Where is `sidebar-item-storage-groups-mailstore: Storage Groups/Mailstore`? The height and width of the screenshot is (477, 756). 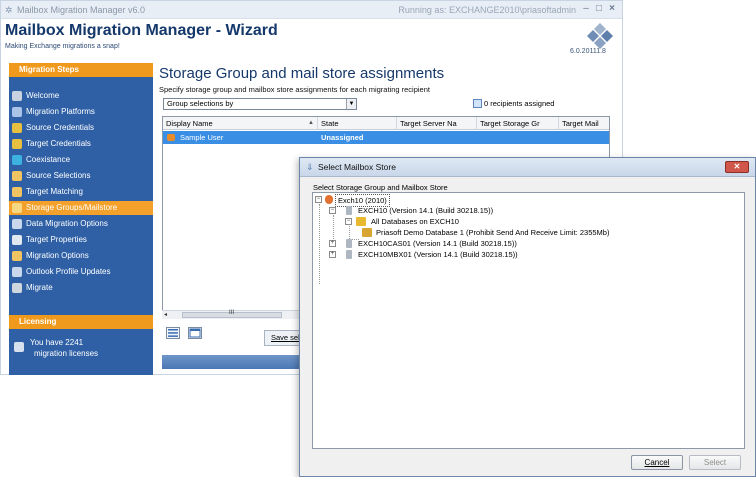
sidebar-item-storage-groups-mailstore: Storage Groups/Mailstore is located at coordinates (81, 208).